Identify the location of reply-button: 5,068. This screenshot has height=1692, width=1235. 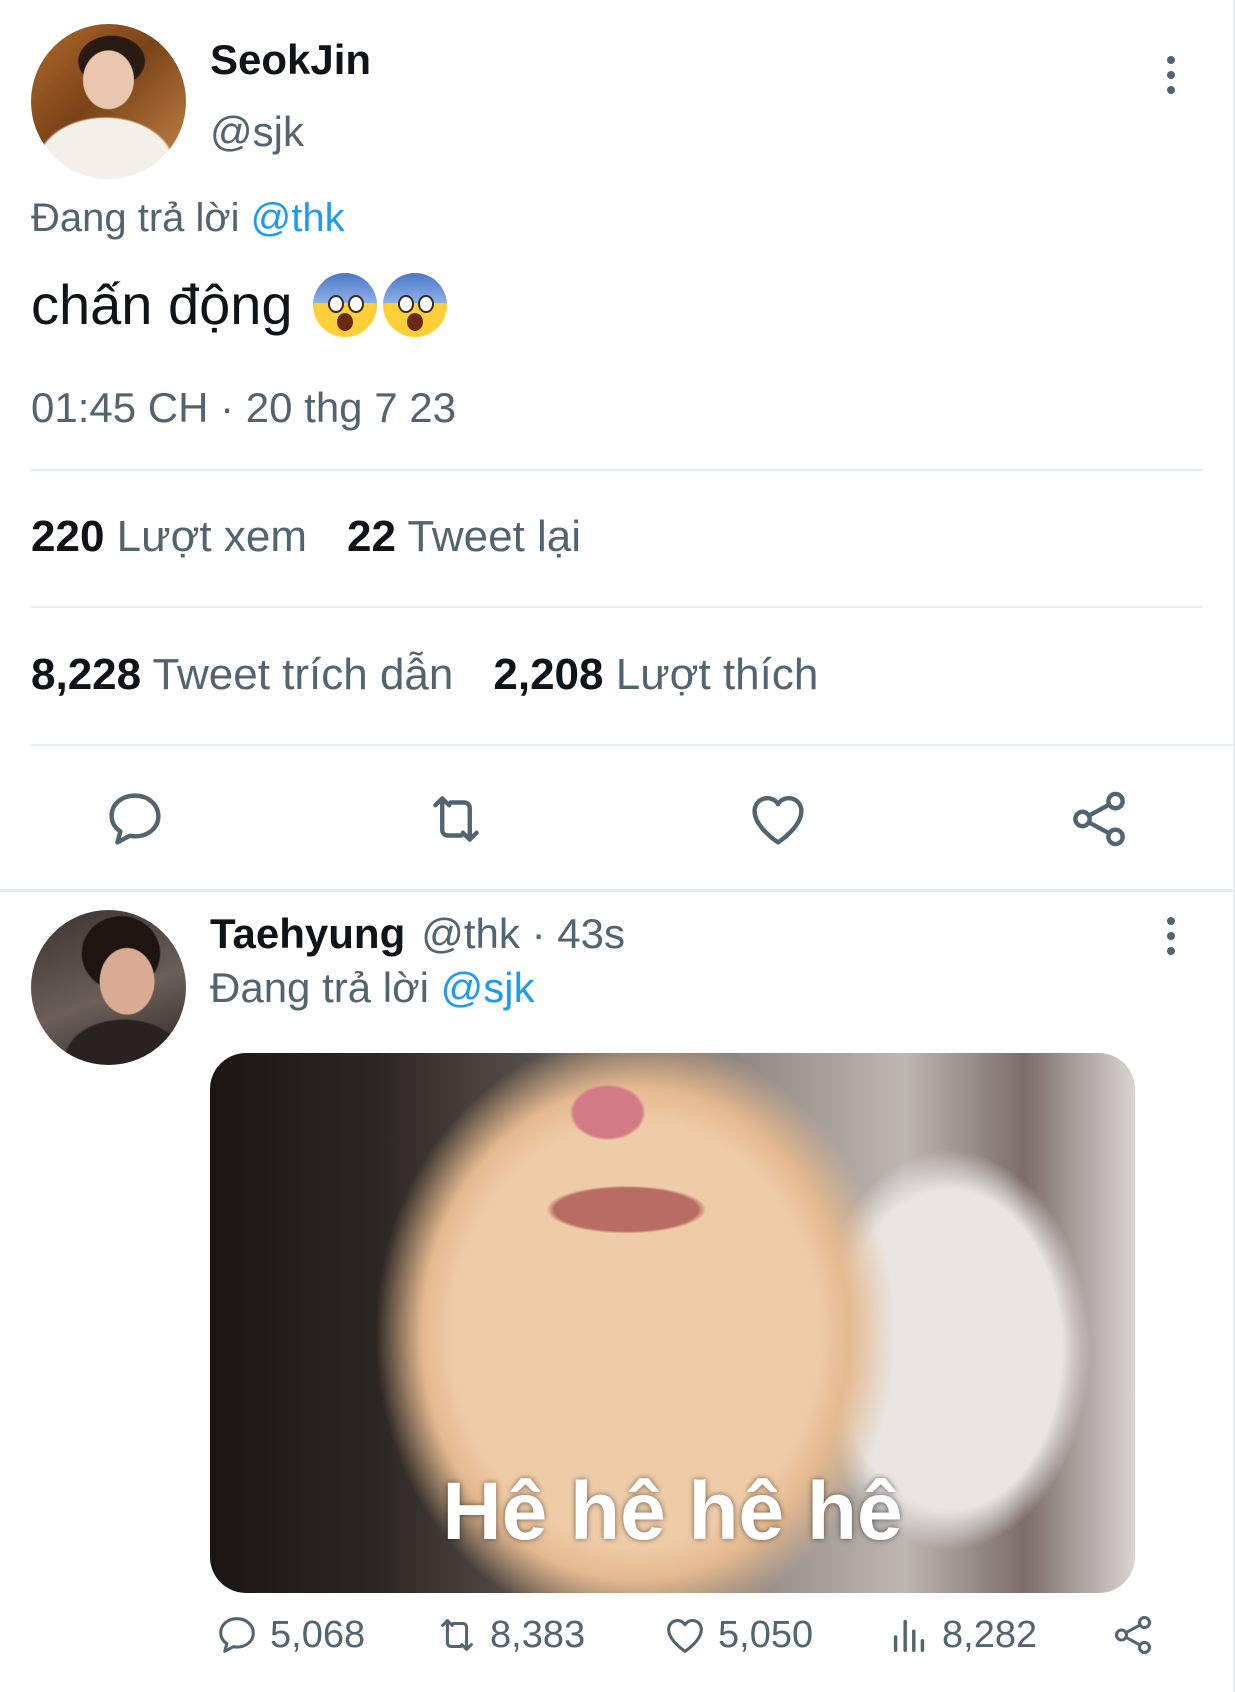
(289, 1635).